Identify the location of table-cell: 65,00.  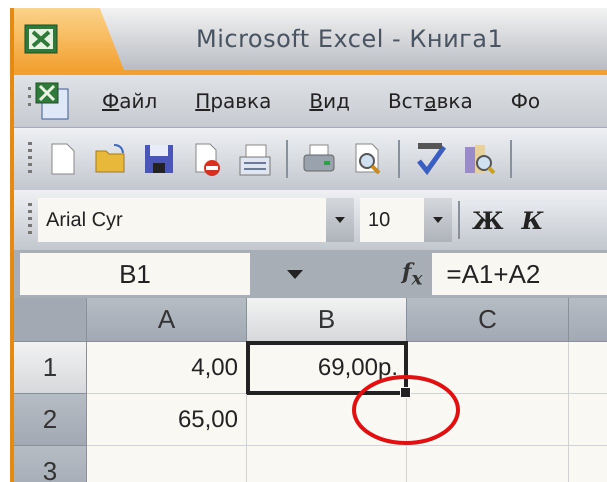
(167, 420).